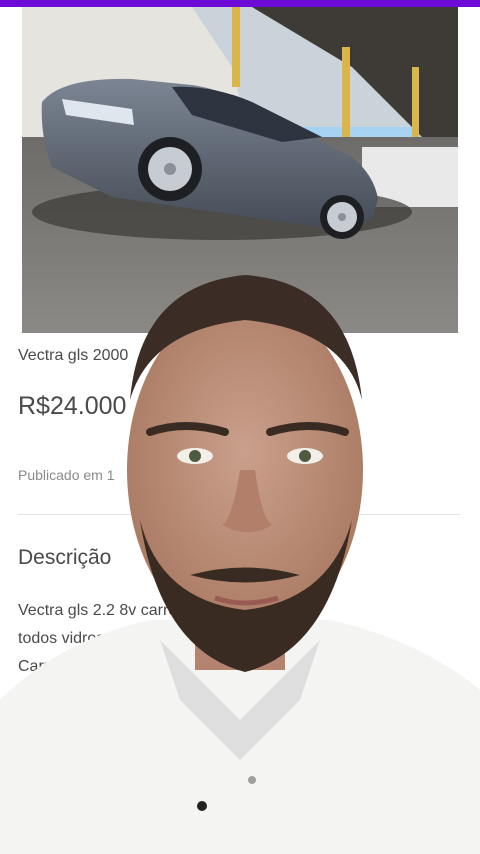  Describe the element at coordinates (65, 557) in the screenshot. I see `description-heading: Descrição` at that location.